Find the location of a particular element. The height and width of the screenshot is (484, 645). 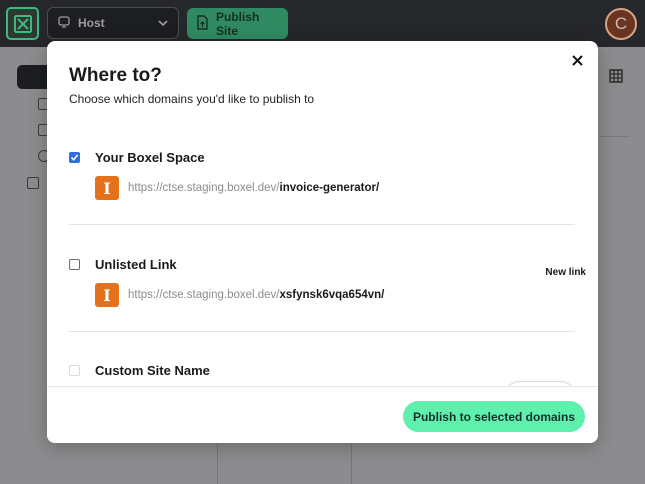

chevron-down-icon is located at coordinates (163, 23).